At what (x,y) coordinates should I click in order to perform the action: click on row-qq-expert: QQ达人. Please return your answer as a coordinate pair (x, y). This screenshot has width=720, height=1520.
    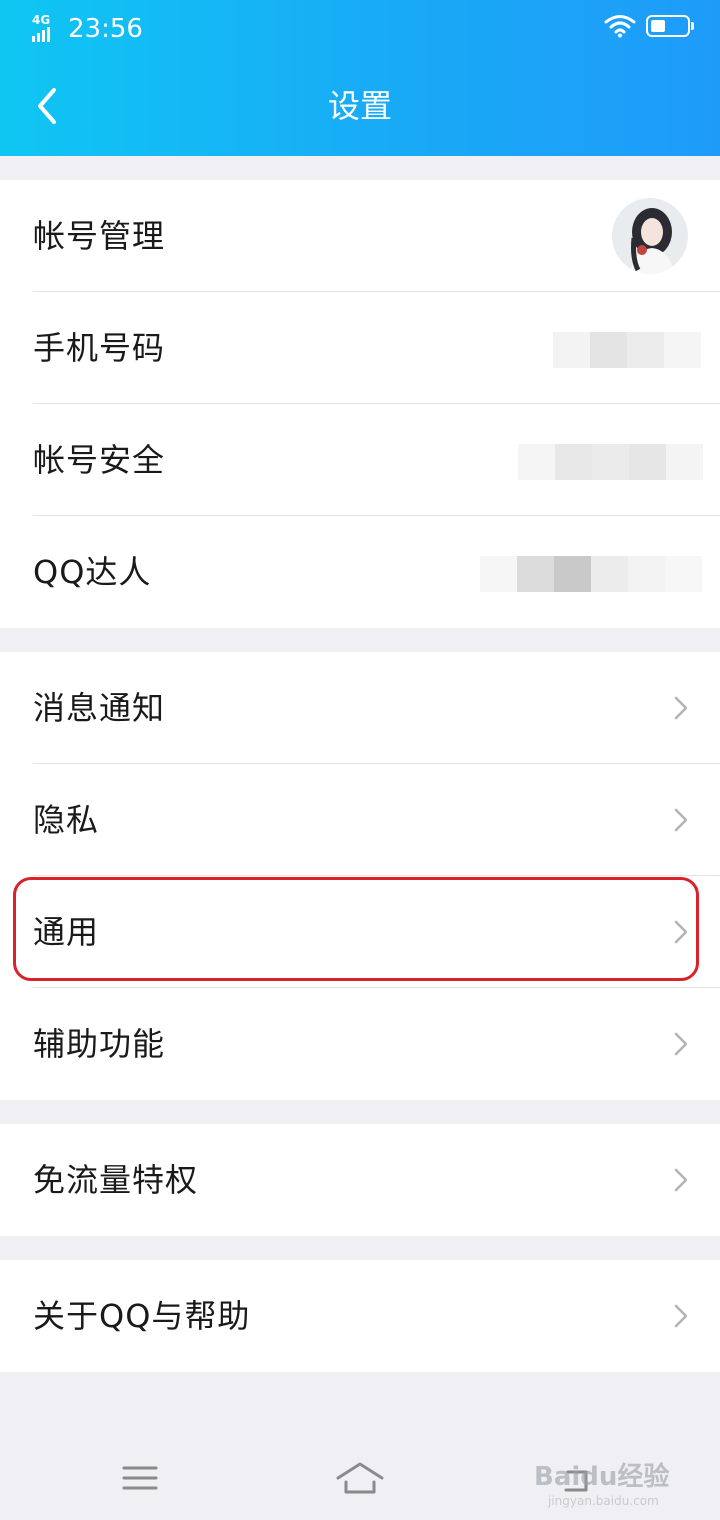
    Looking at the image, I should click on (360, 572).